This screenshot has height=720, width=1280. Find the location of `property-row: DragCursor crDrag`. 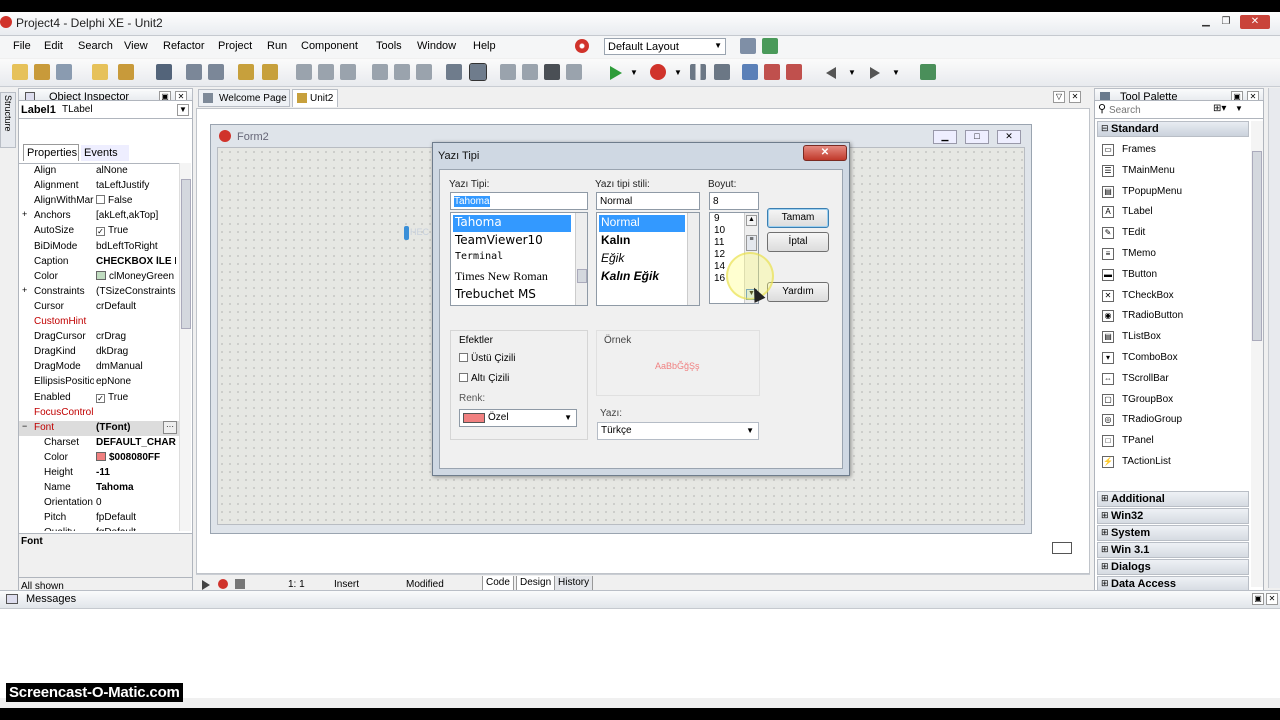

property-row: DragCursor crDrag is located at coordinates (99, 337).